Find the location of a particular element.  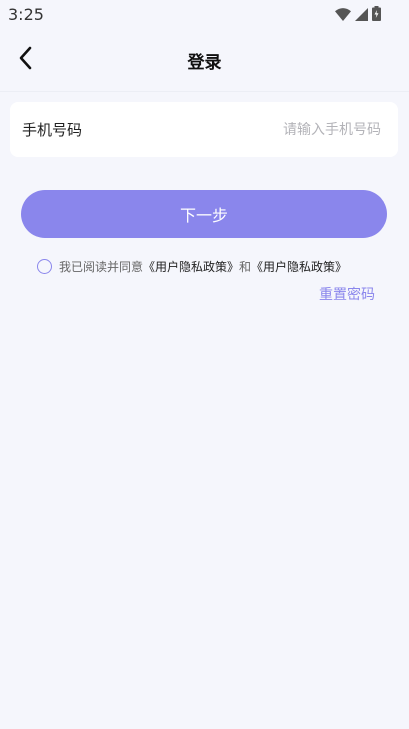

agreement-prefix: 我已阅读并同意 is located at coordinates (101, 267).